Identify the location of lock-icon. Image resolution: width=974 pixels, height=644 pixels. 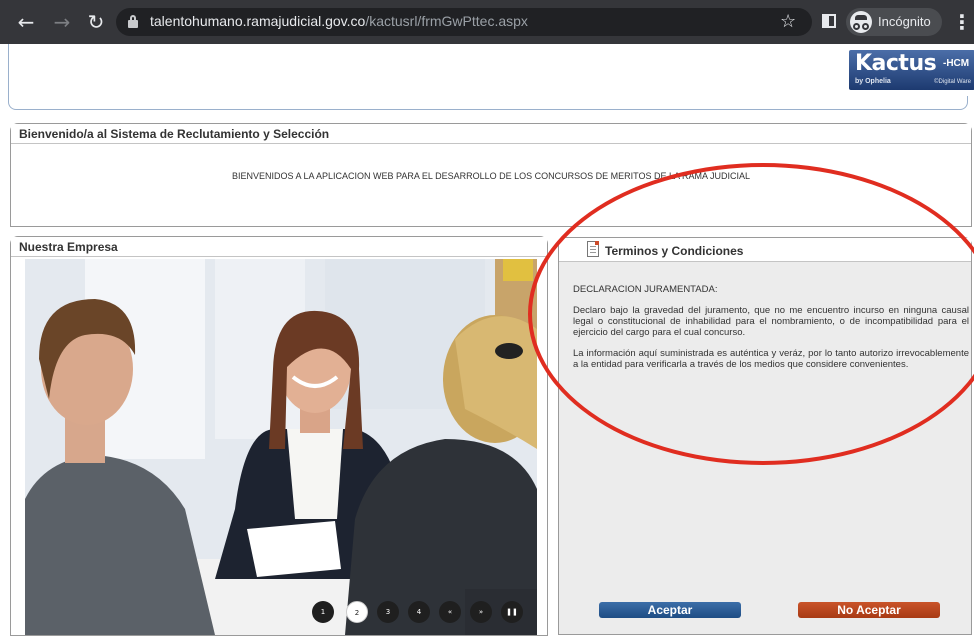
(133, 21).